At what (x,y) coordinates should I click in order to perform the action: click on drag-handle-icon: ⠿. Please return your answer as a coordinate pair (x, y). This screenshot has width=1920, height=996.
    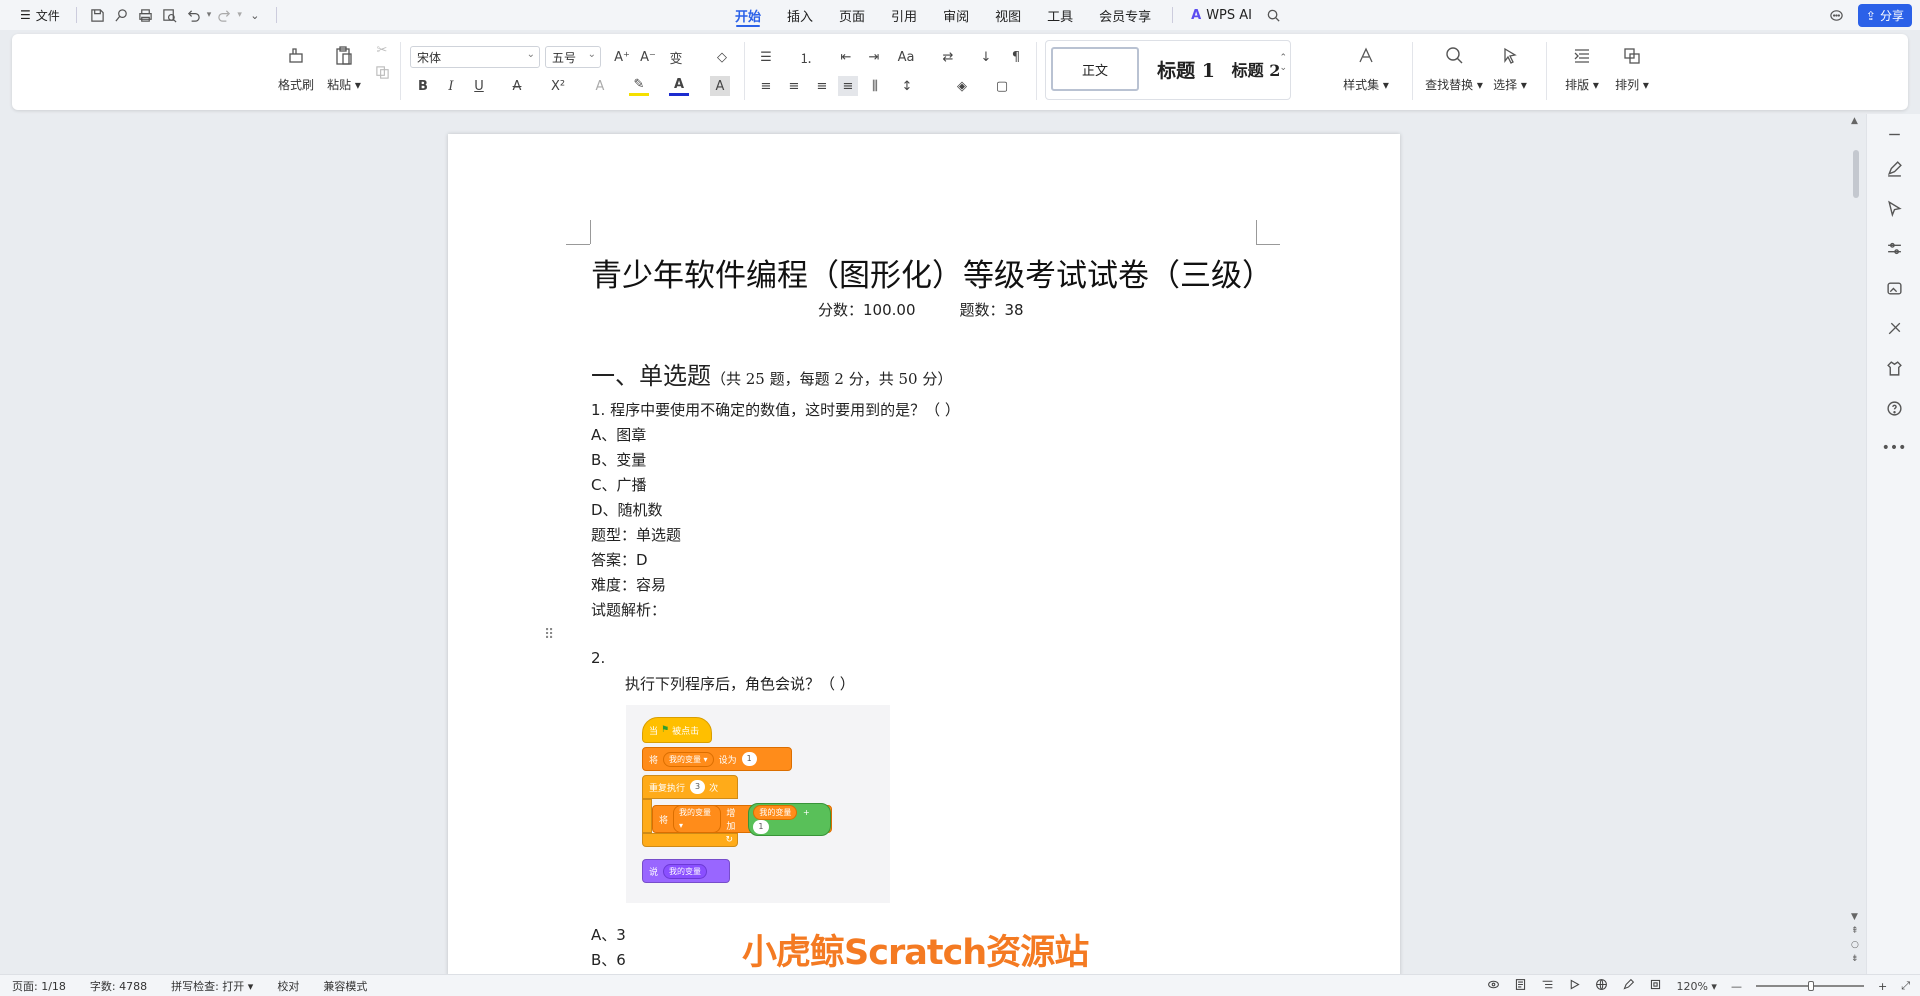
    Looking at the image, I should click on (549, 635).